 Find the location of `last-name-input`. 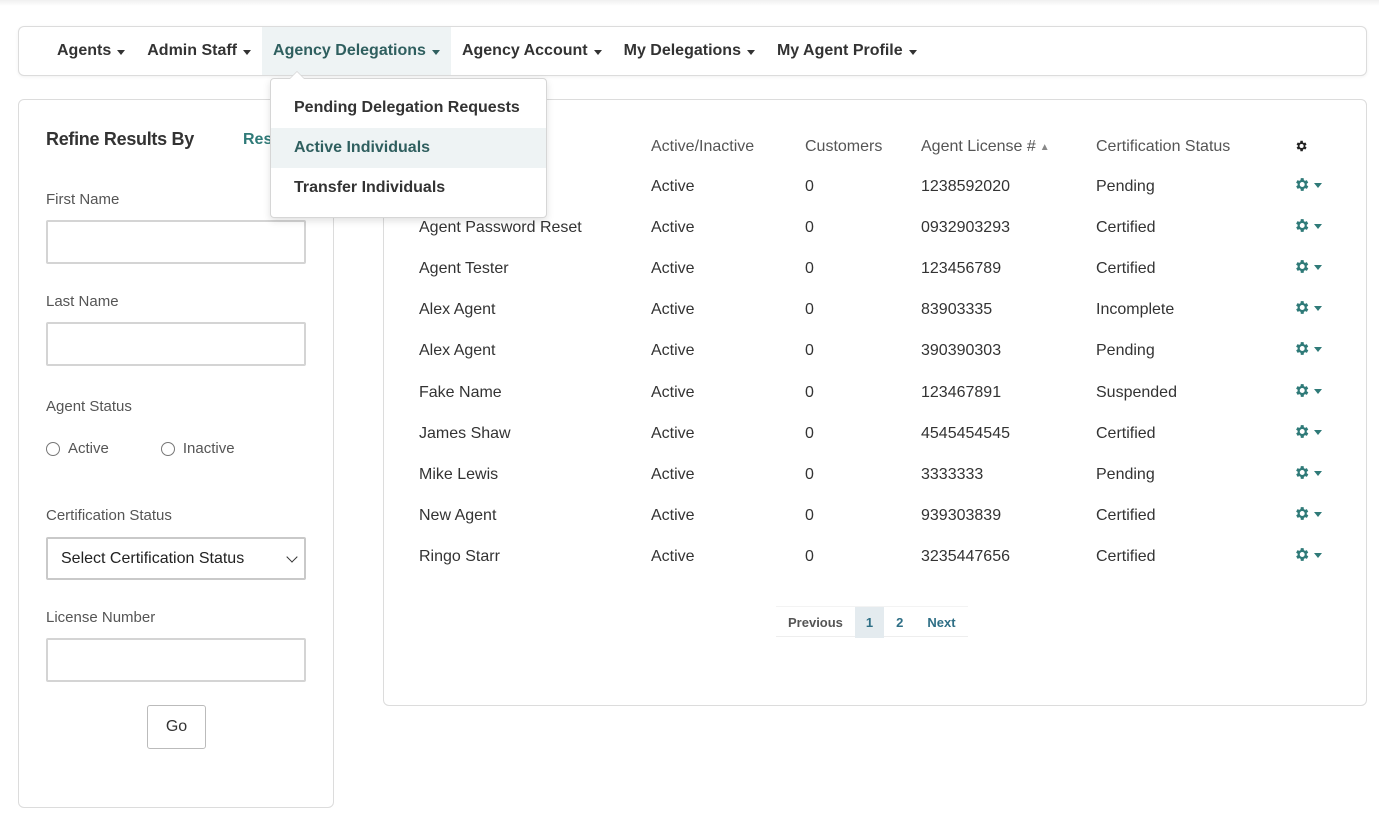

last-name-input is located at coordinates (176, 344).